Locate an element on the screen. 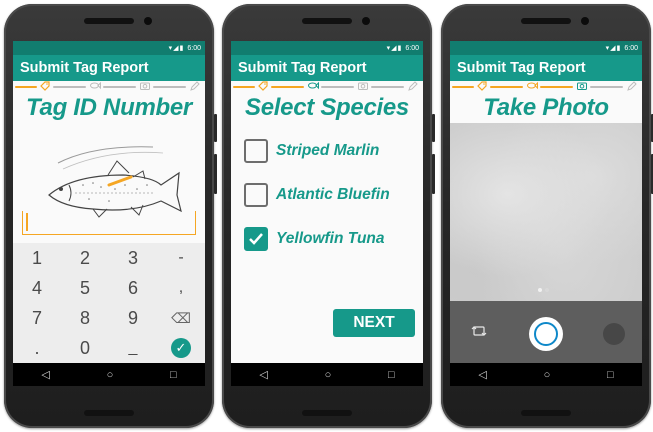 This screenshot has width=653, height=432. key-2: 2 is located at coordinates (85, 258).